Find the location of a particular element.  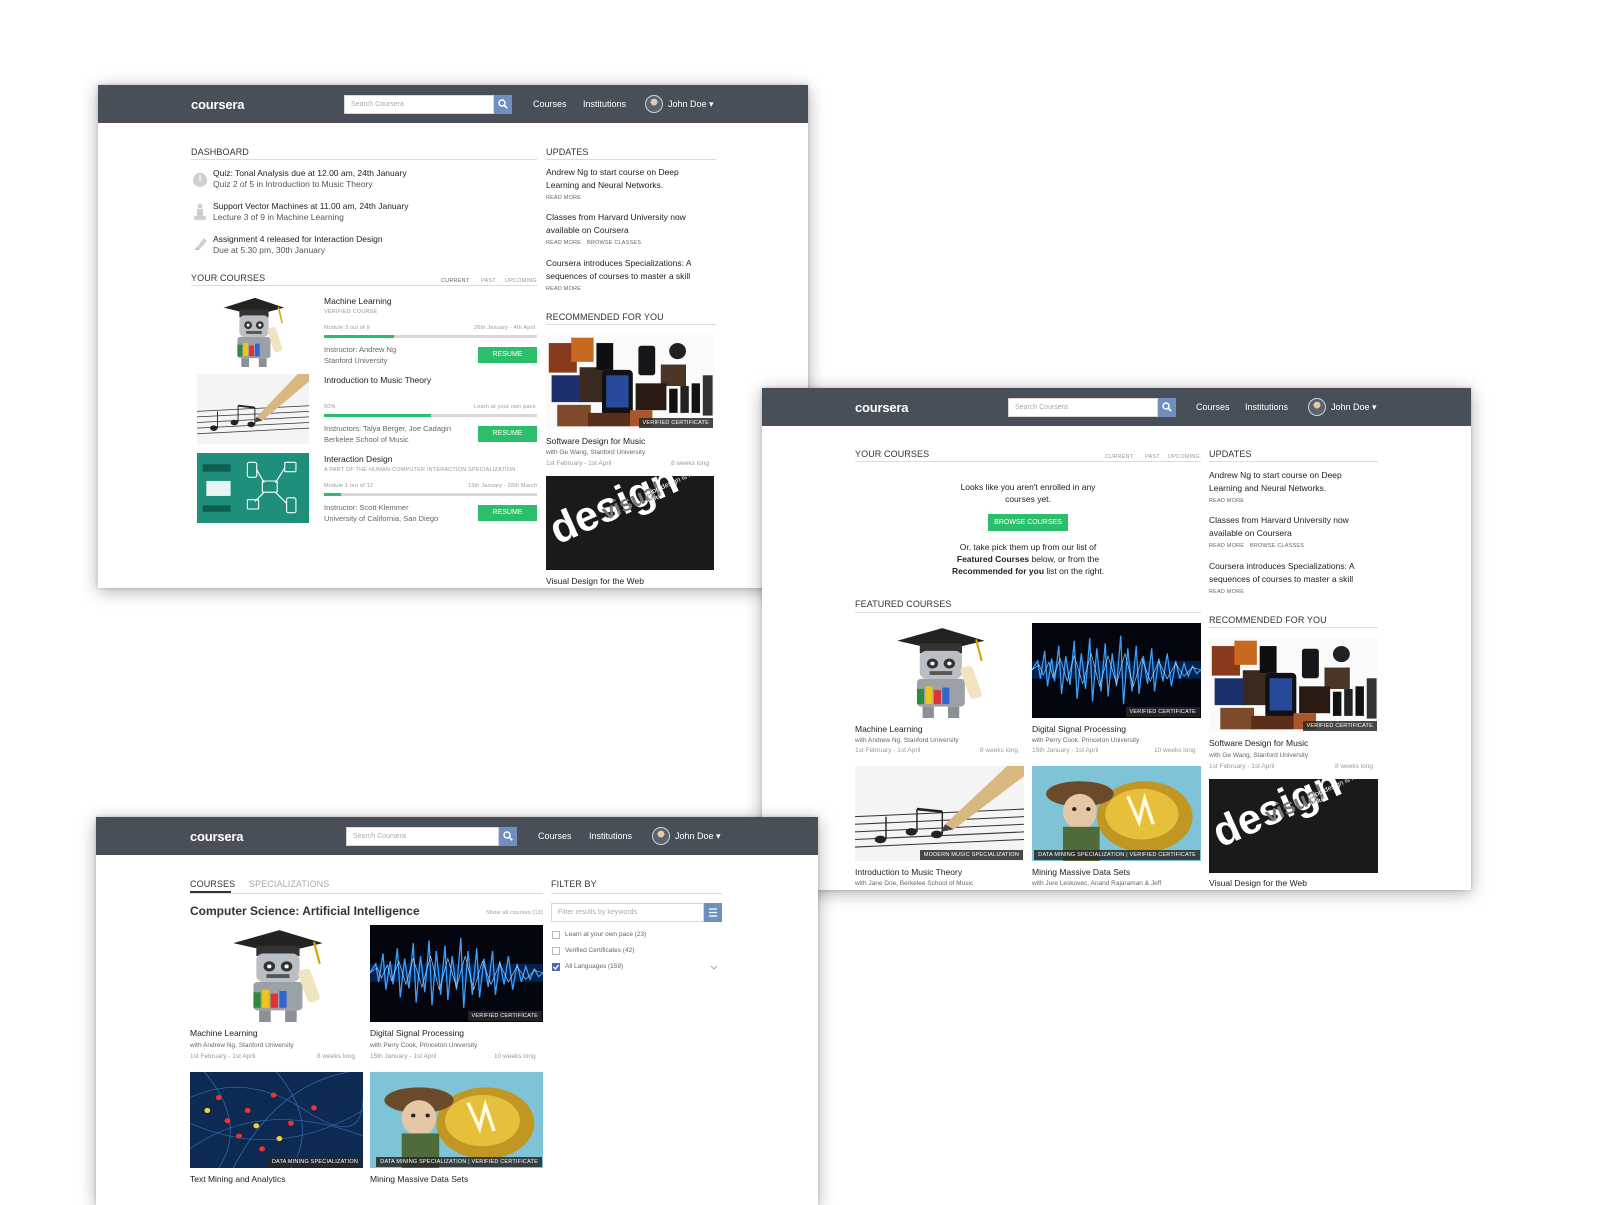

your-courses-heading: YOUR COURSES is located at coordinates (892, 454).